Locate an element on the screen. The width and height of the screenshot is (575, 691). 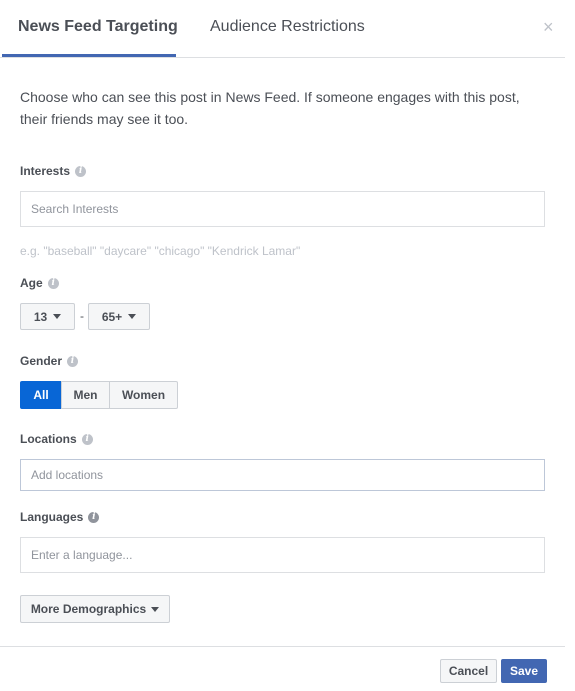
age-max-select: 65+ is located at coordinates (119, 316).